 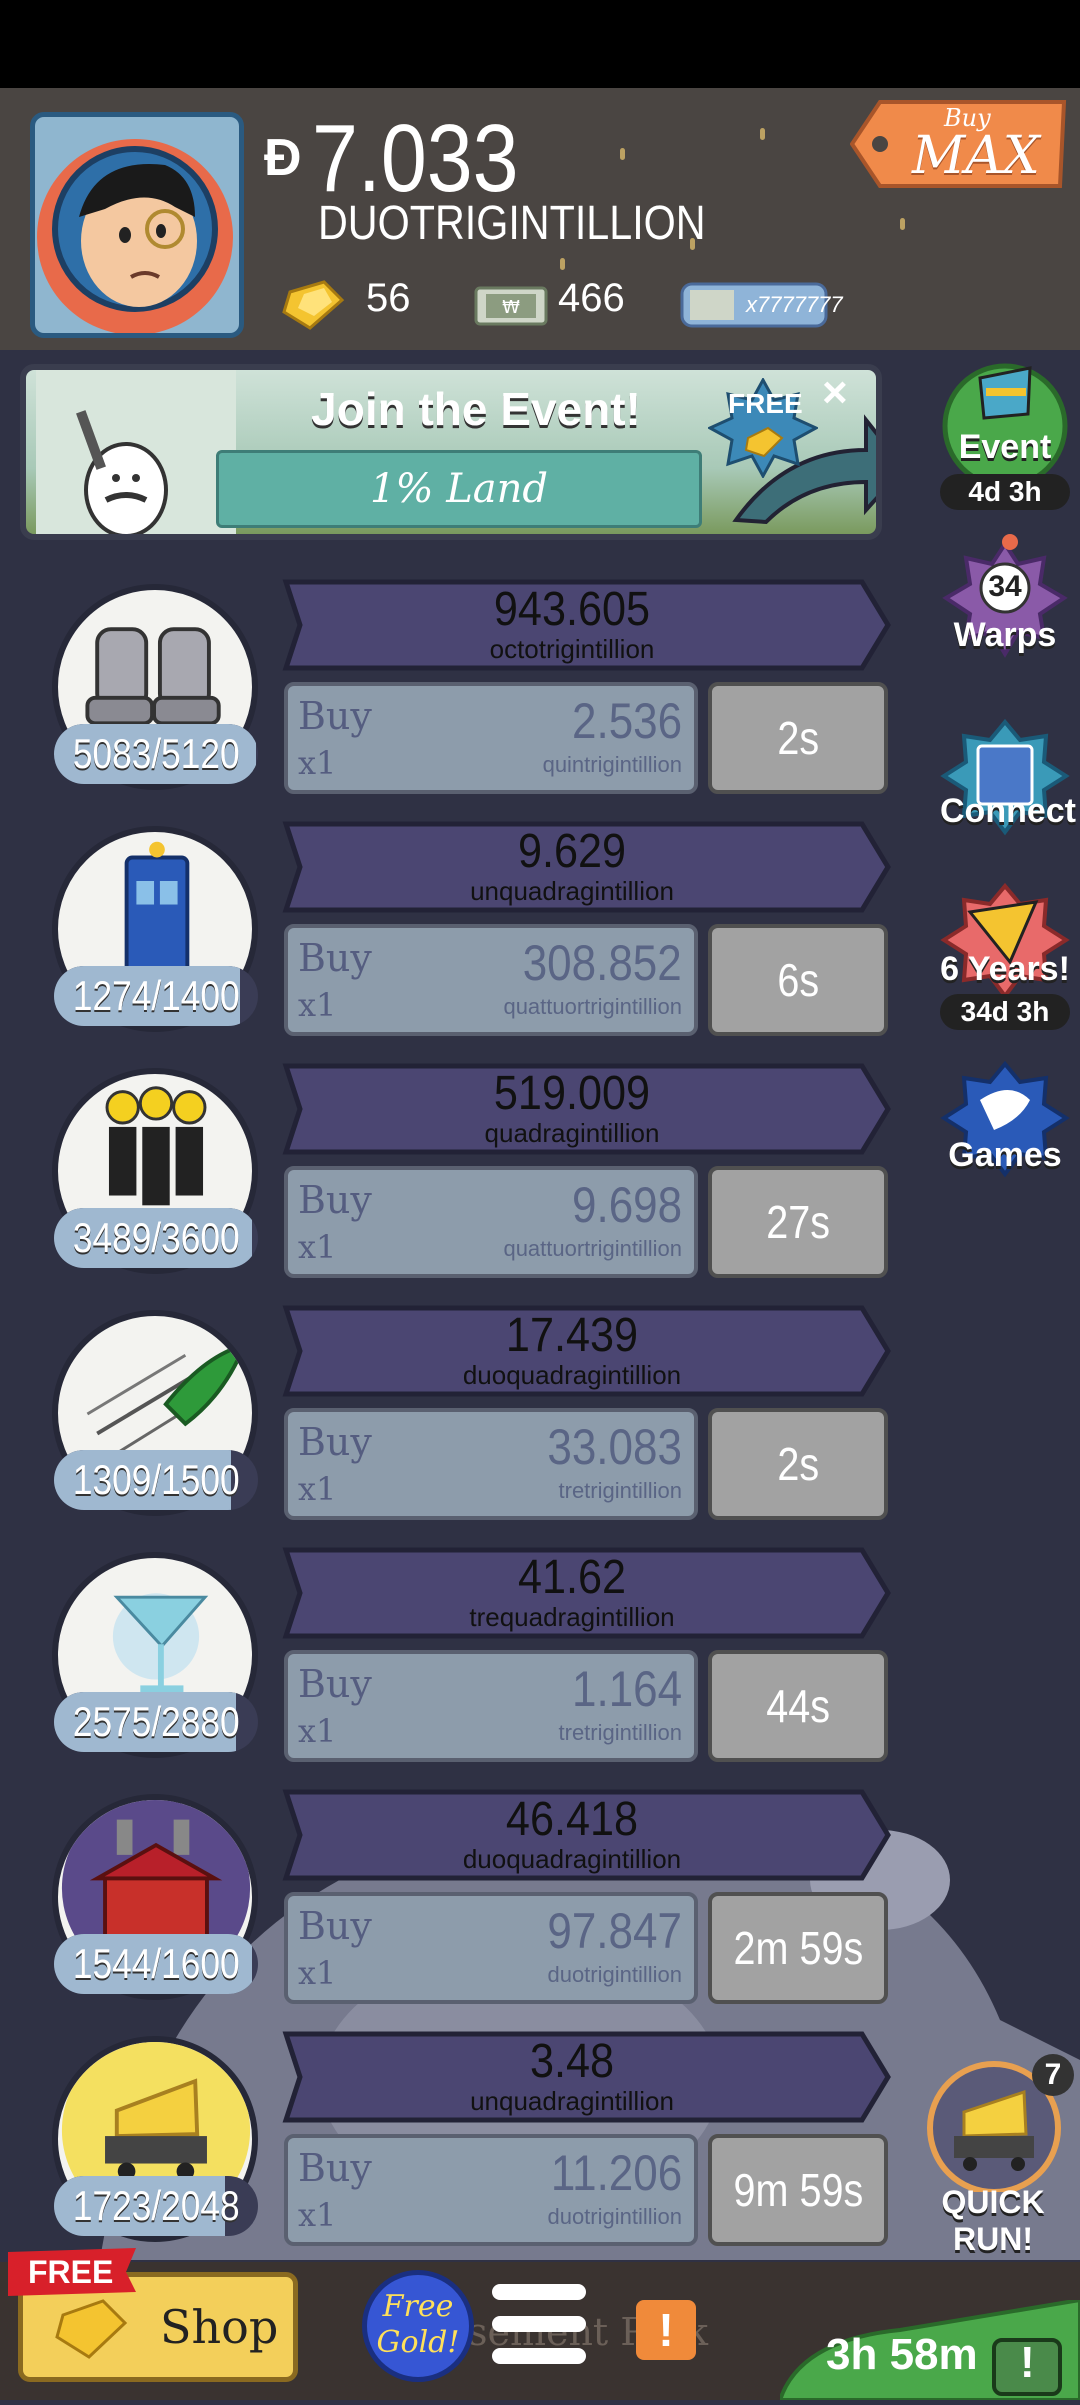 I want to click on event-hat-icon, so click(x=1005, y=426).